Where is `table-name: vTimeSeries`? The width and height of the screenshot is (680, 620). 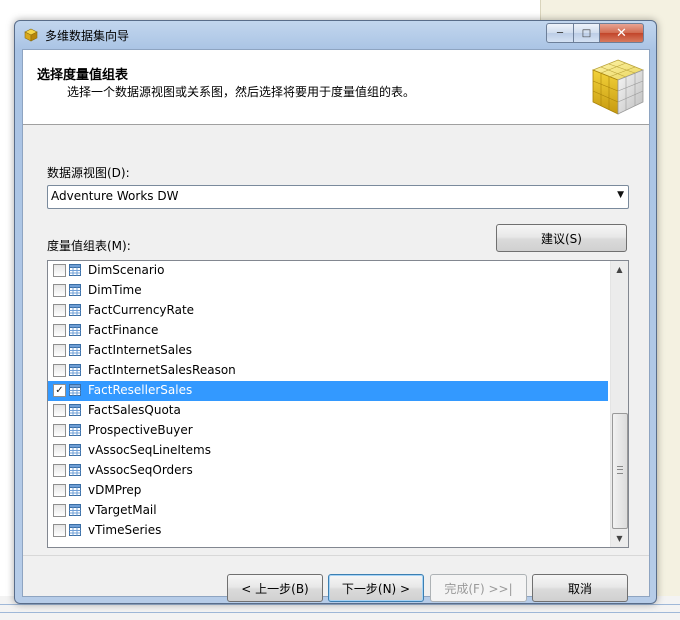 table-name: vTimeSeries is located at coordinates (125, 530).